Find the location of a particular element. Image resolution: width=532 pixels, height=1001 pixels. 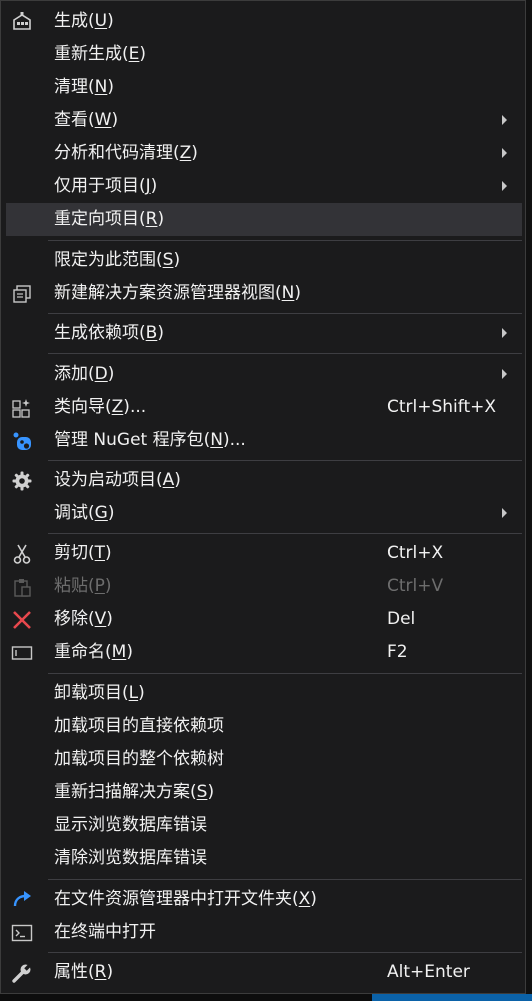

menu-item-load-direct-deps: 加载项目的直接依赖项 is located at coordinates (264, 726).